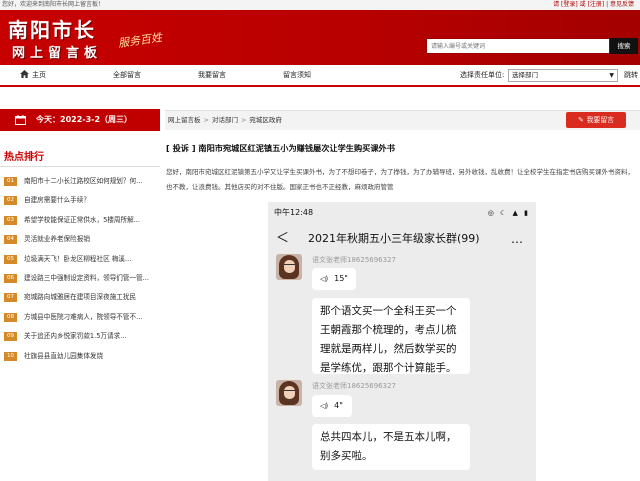  What do you see at coordinates (391, 447) in the screenshot?
I see `text-message: 总共四本儿，不是五本儿啊，别多买啦。` at bounding box center [391, 447].